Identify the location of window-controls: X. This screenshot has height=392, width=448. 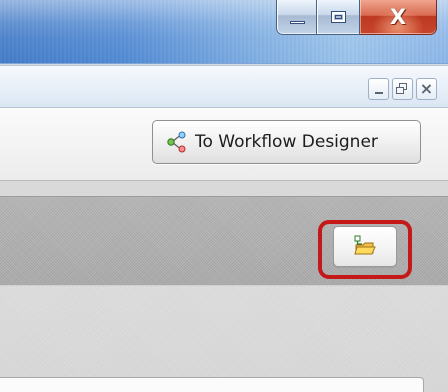
(356, 20).